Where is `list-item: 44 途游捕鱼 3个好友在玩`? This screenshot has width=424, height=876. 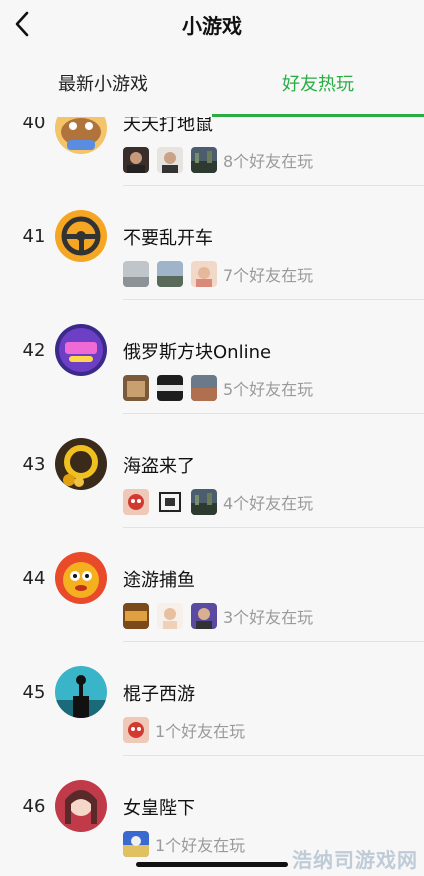
list-item: 44 途游捕鱼 3个好友在玩 is located at coordinates (212, 585).